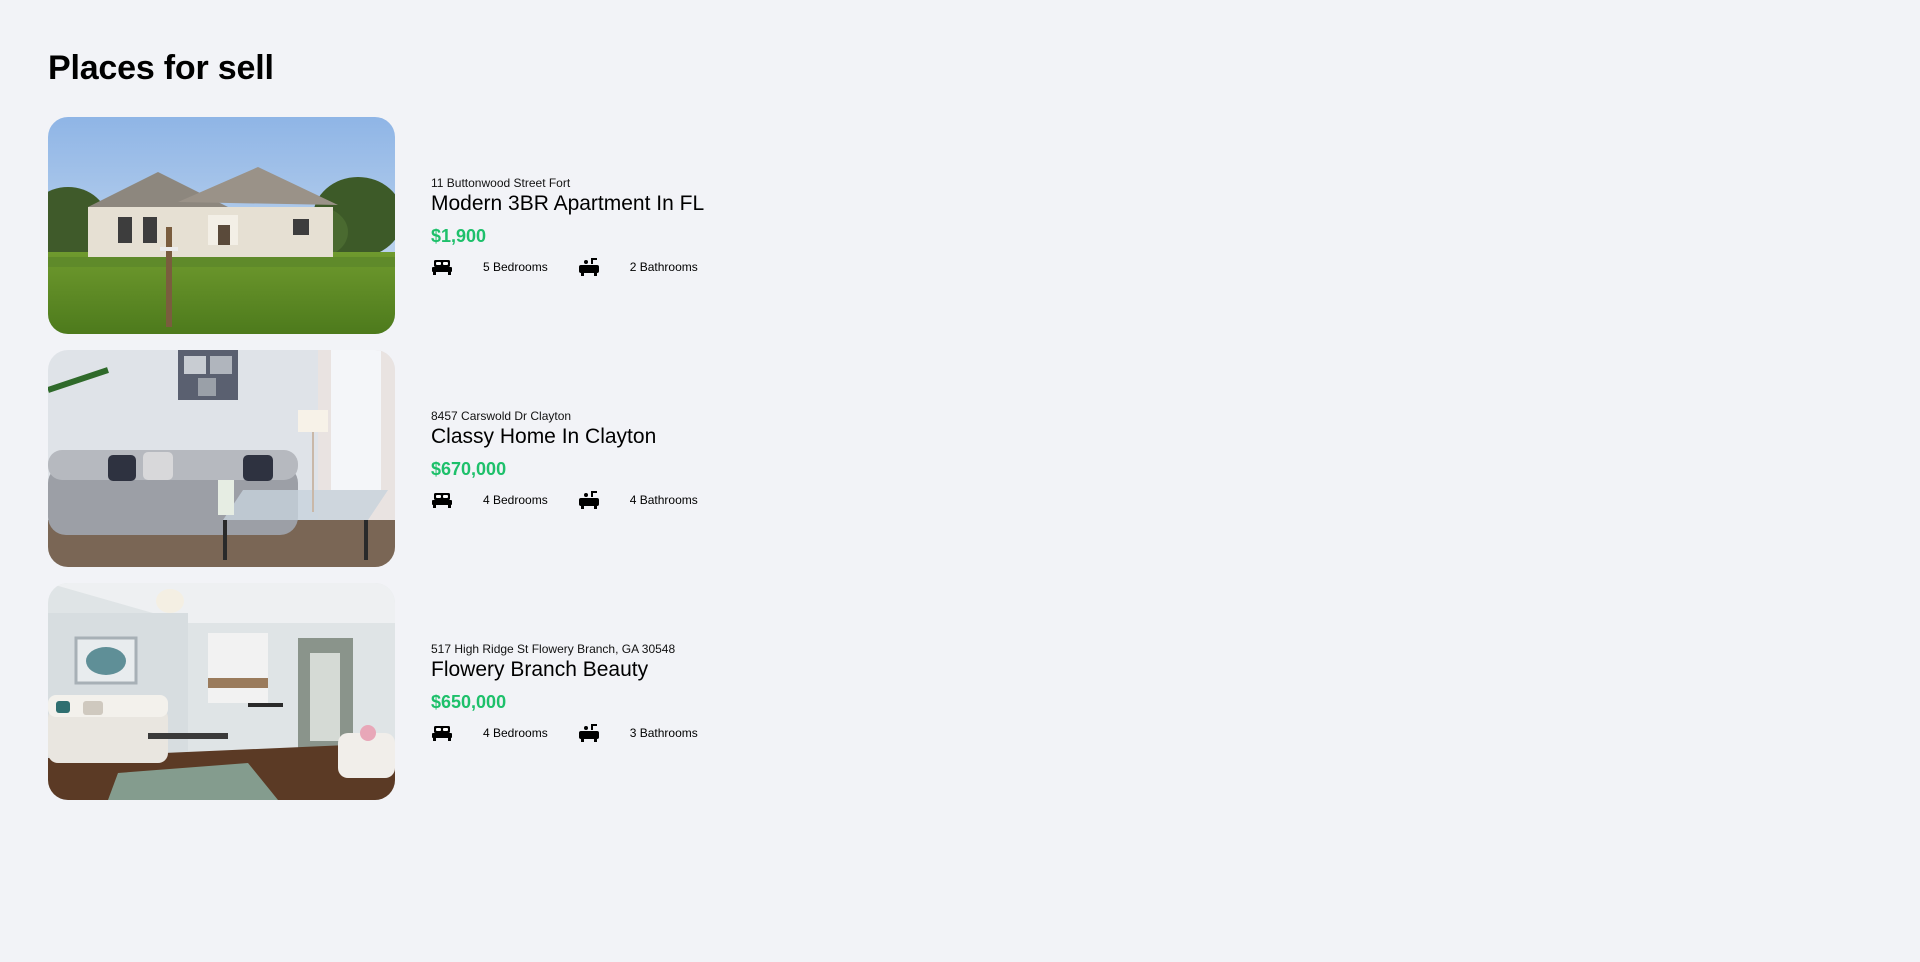  Describe the element at coordinates (221, 691) in the screenshot. I see `open-plan-interior-photo` at that location.